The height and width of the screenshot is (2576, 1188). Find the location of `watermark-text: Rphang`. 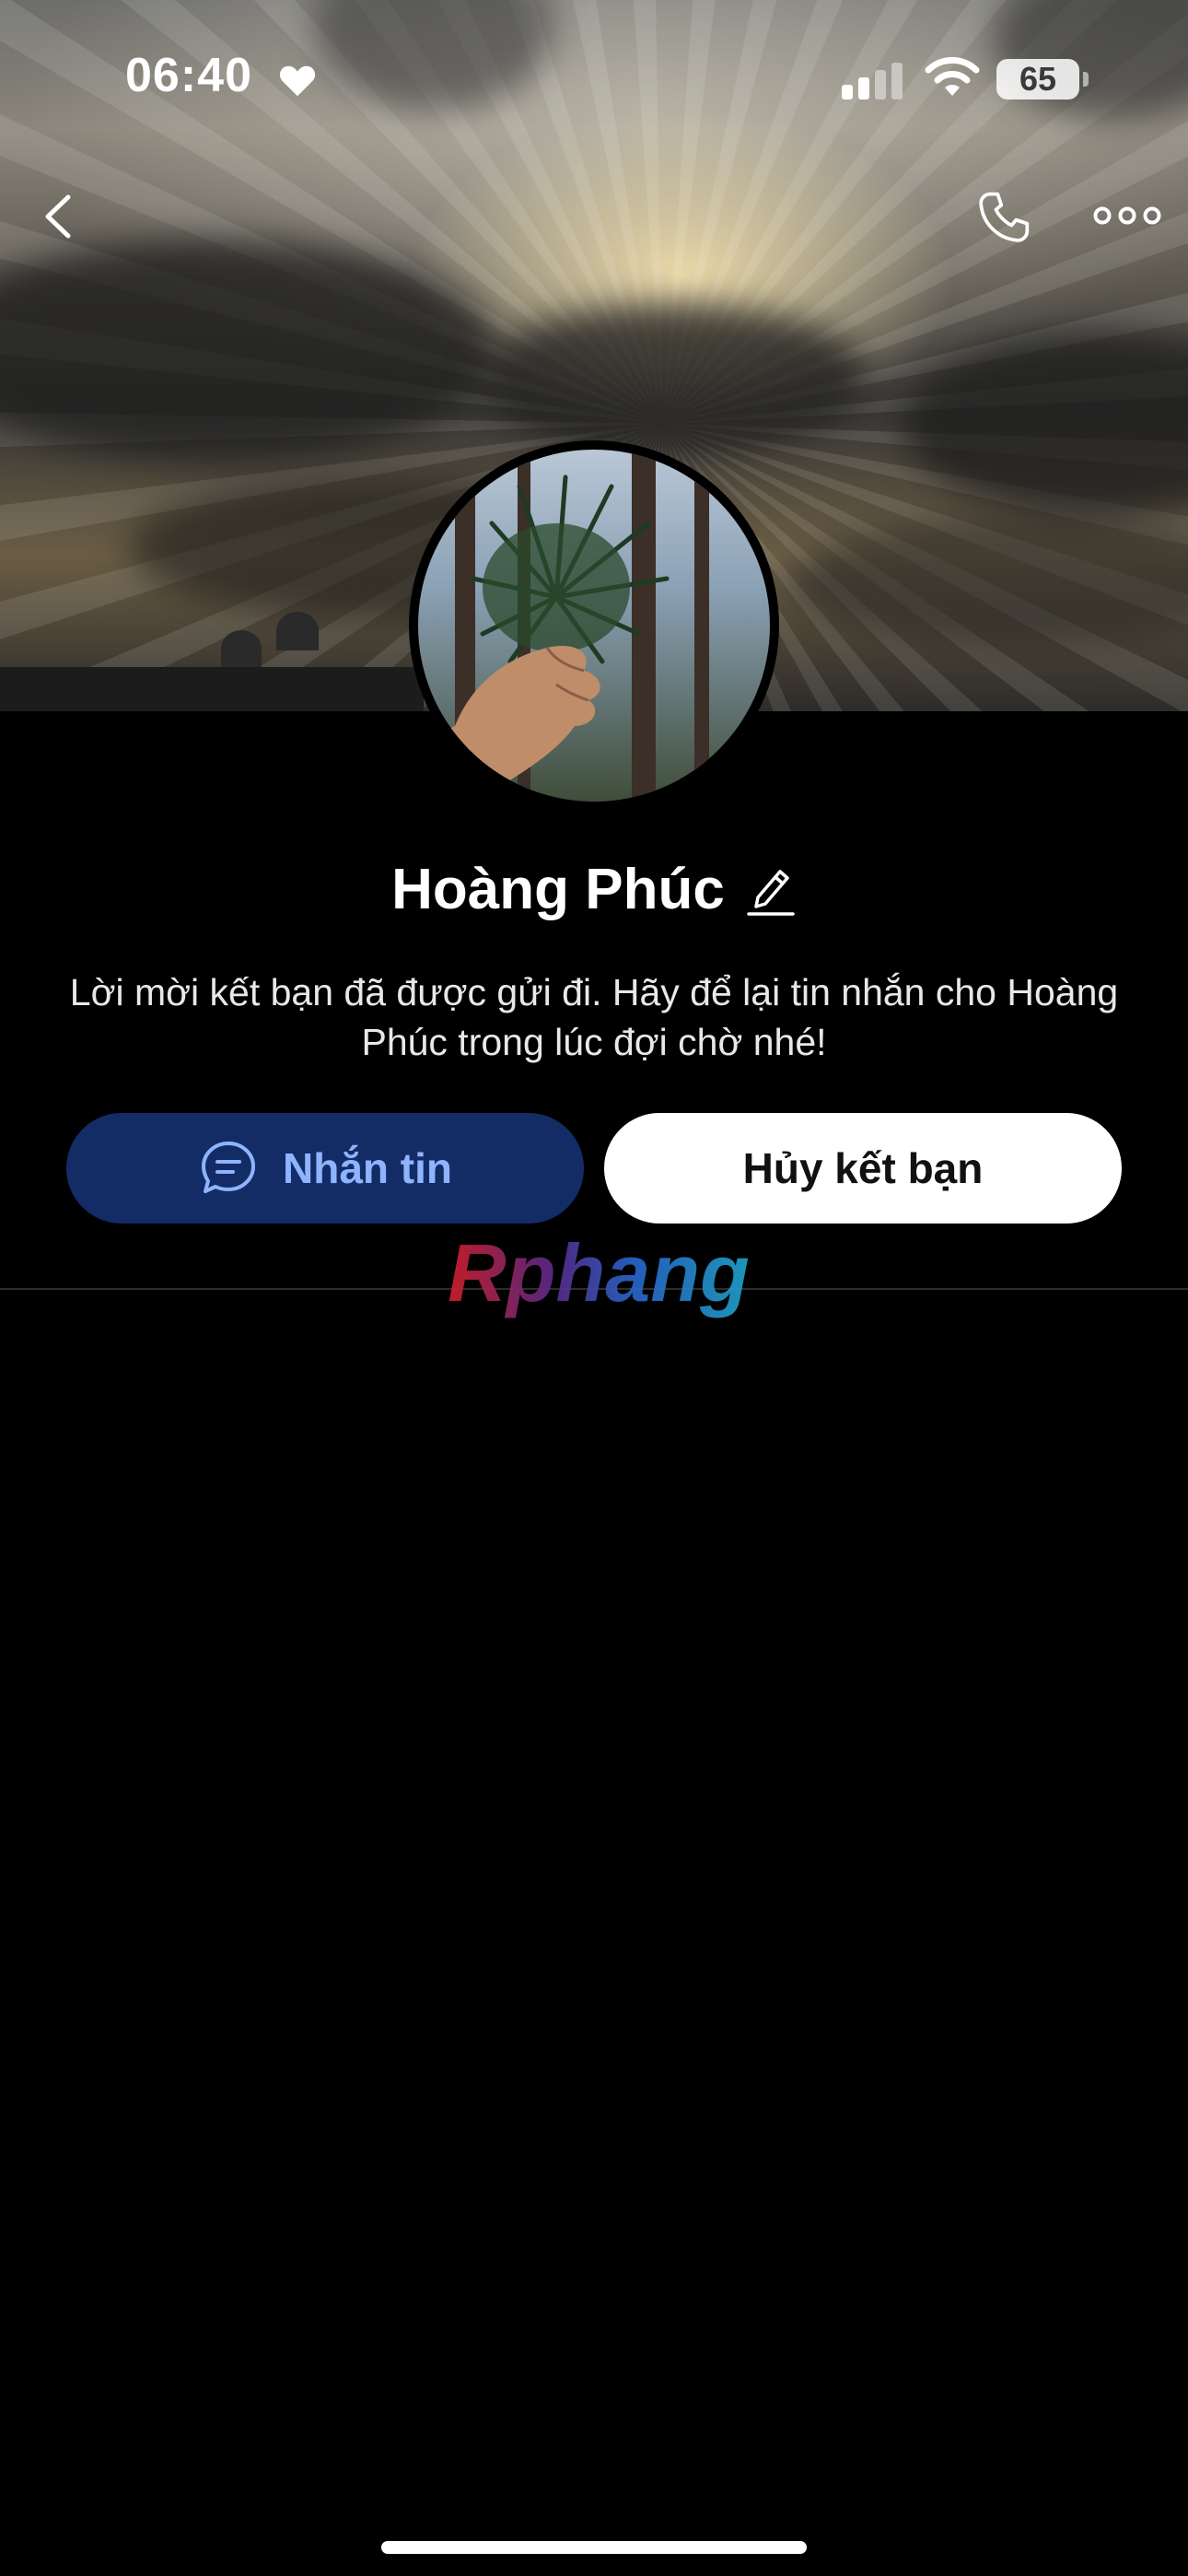

watermark-text: Rphang is located at coordinates (599, 1276).